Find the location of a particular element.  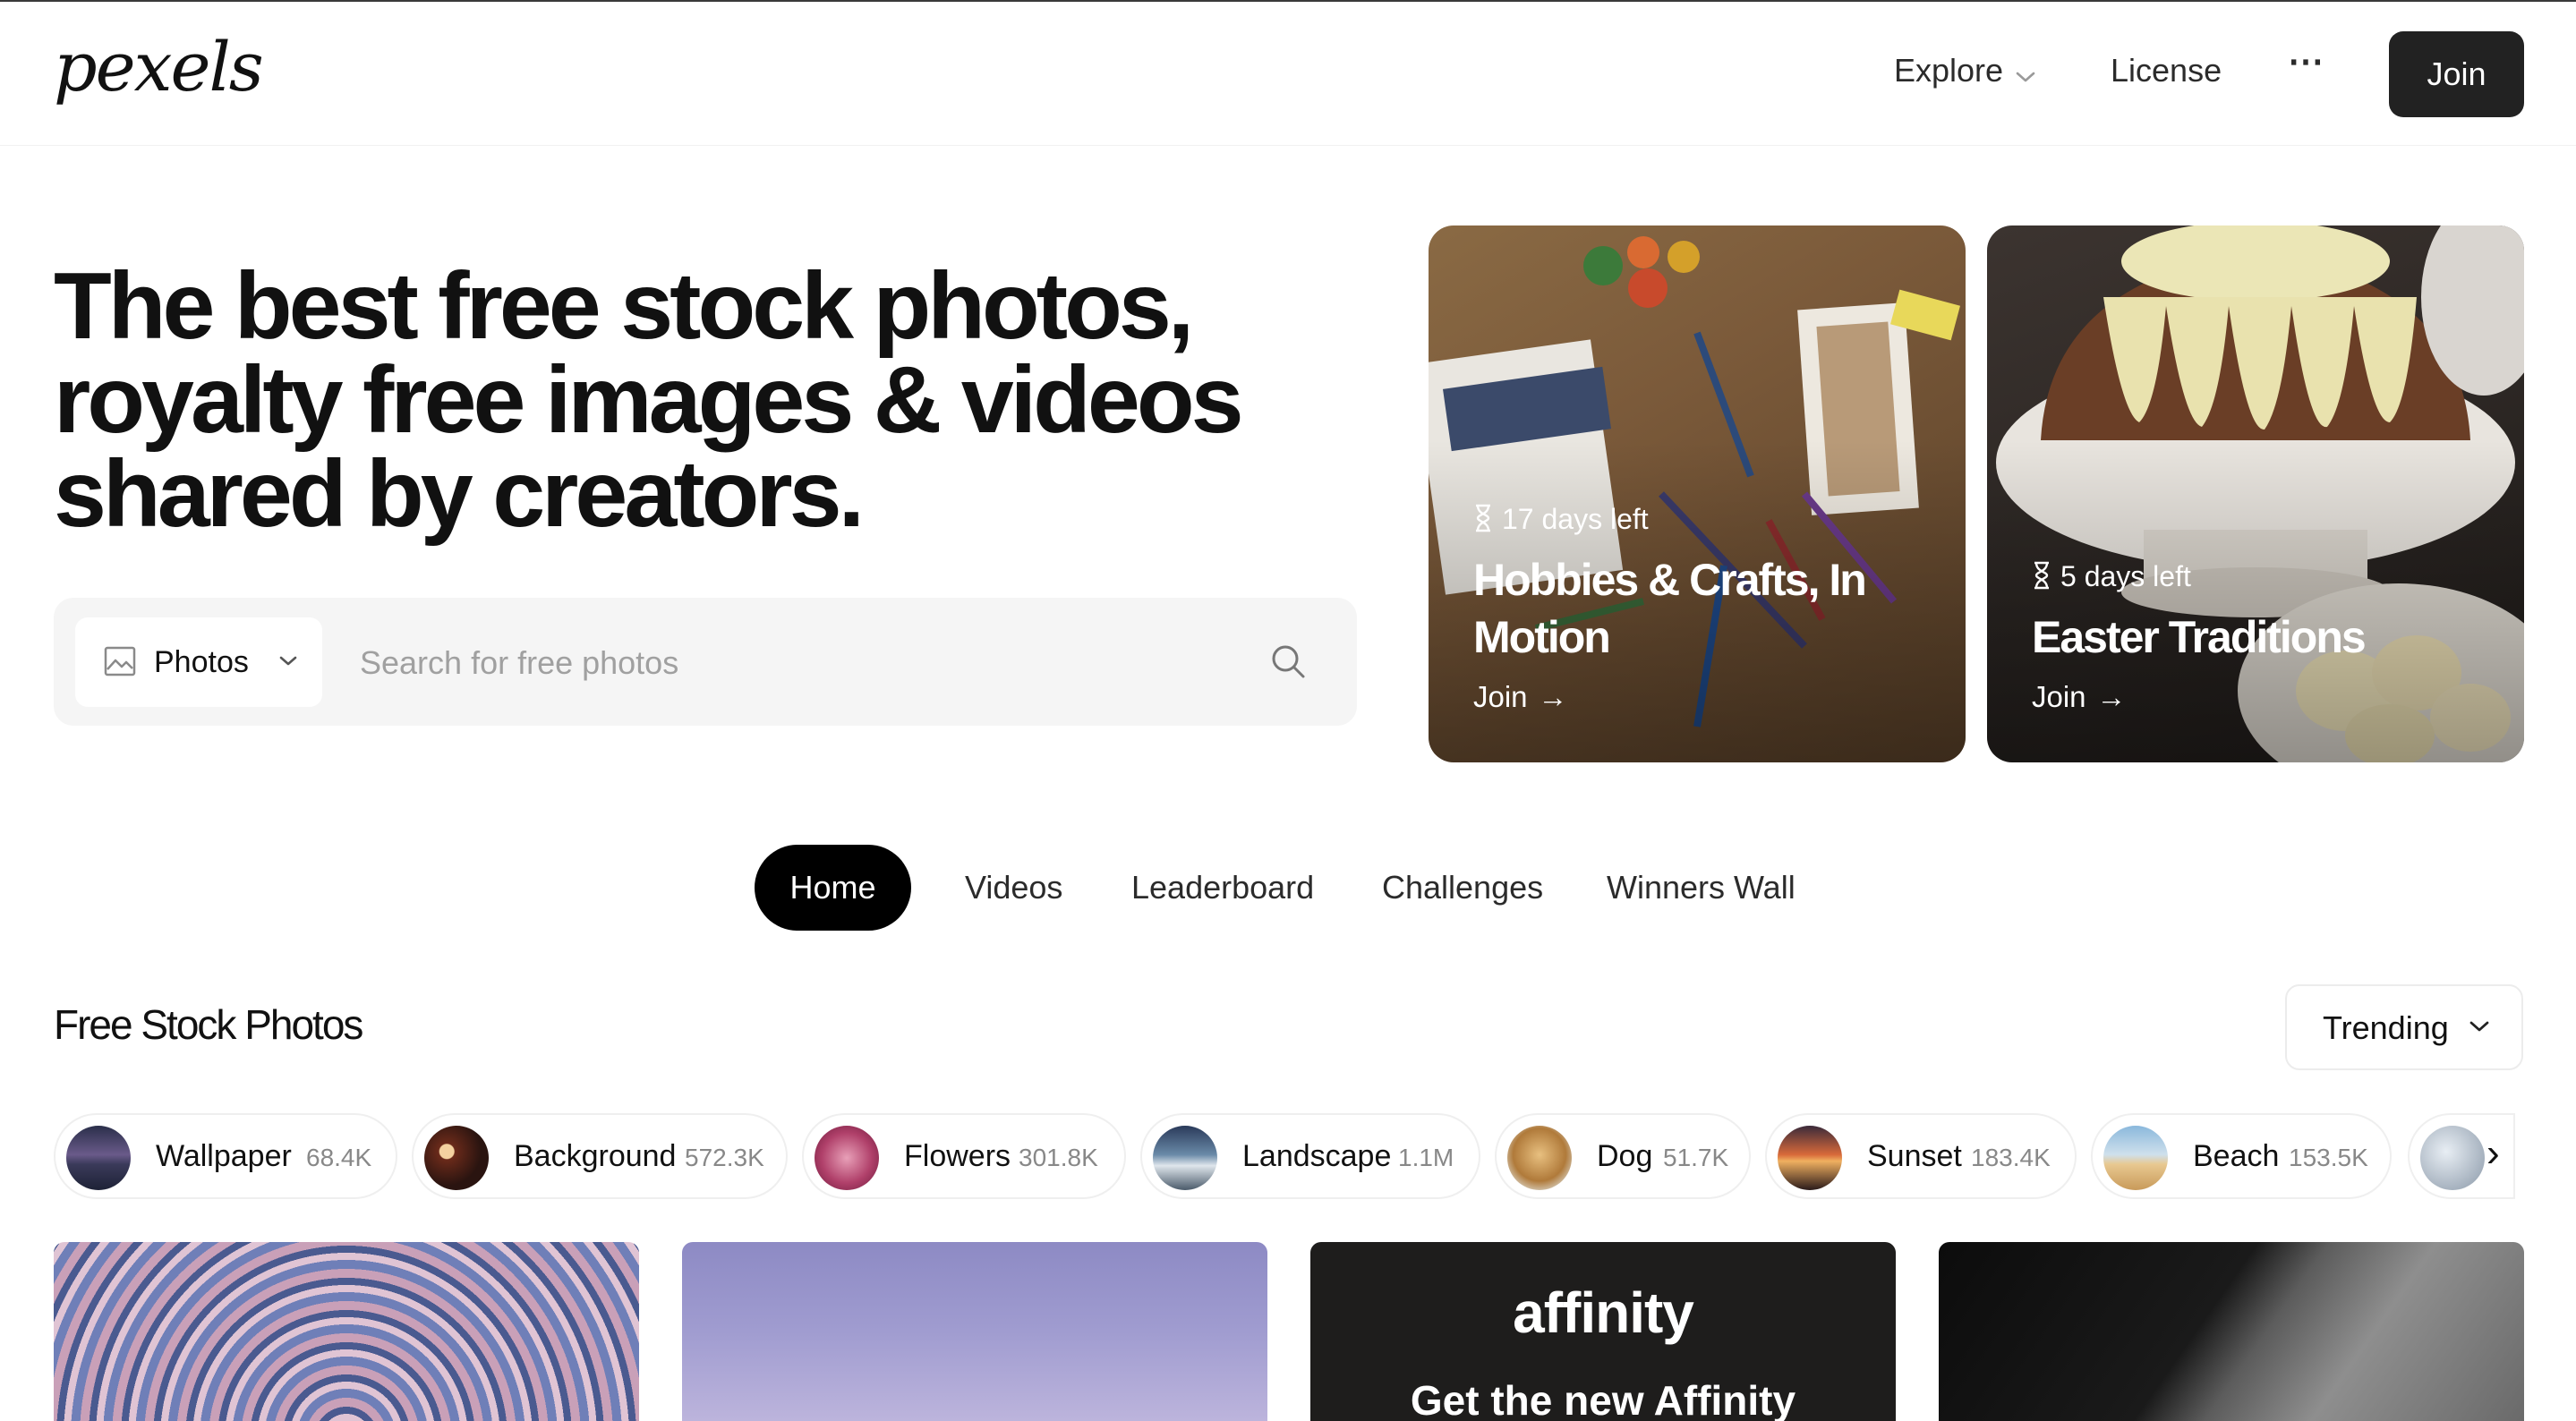

challenge-days-left: 5 days left is located at coordinates (2111, 578).